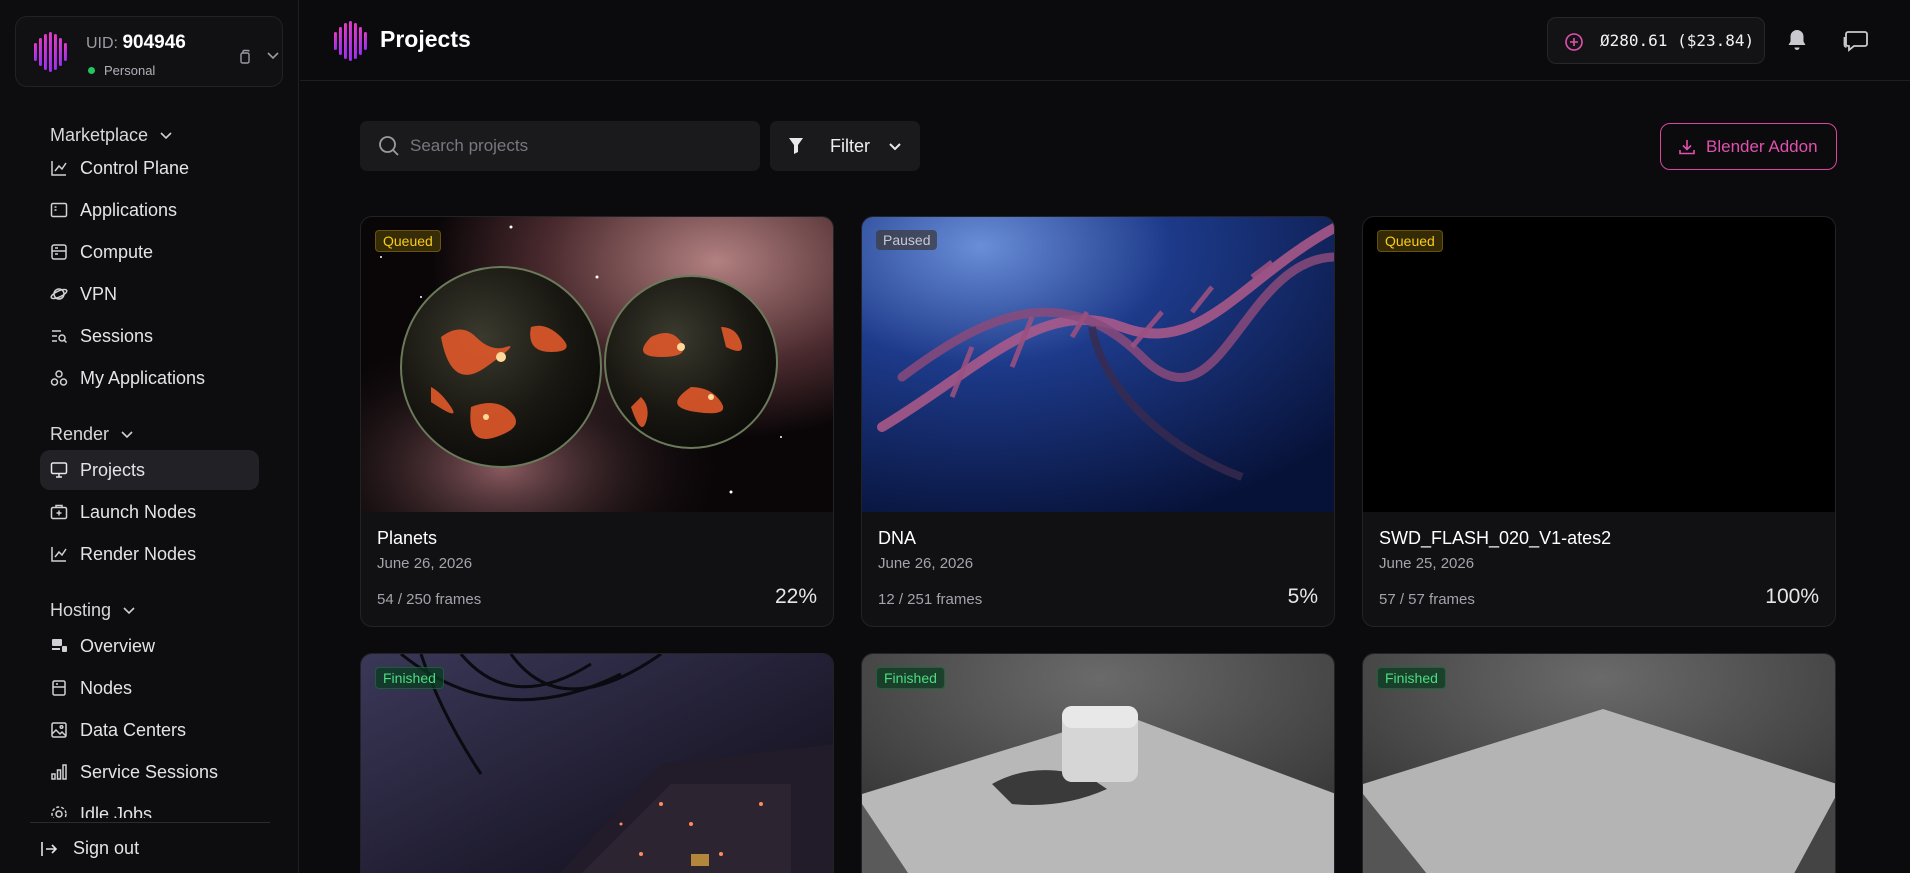  Describe the element at coordinates (149, 294) in the screenshot. I see `sidebar-item-vpn: VPN` at that location.